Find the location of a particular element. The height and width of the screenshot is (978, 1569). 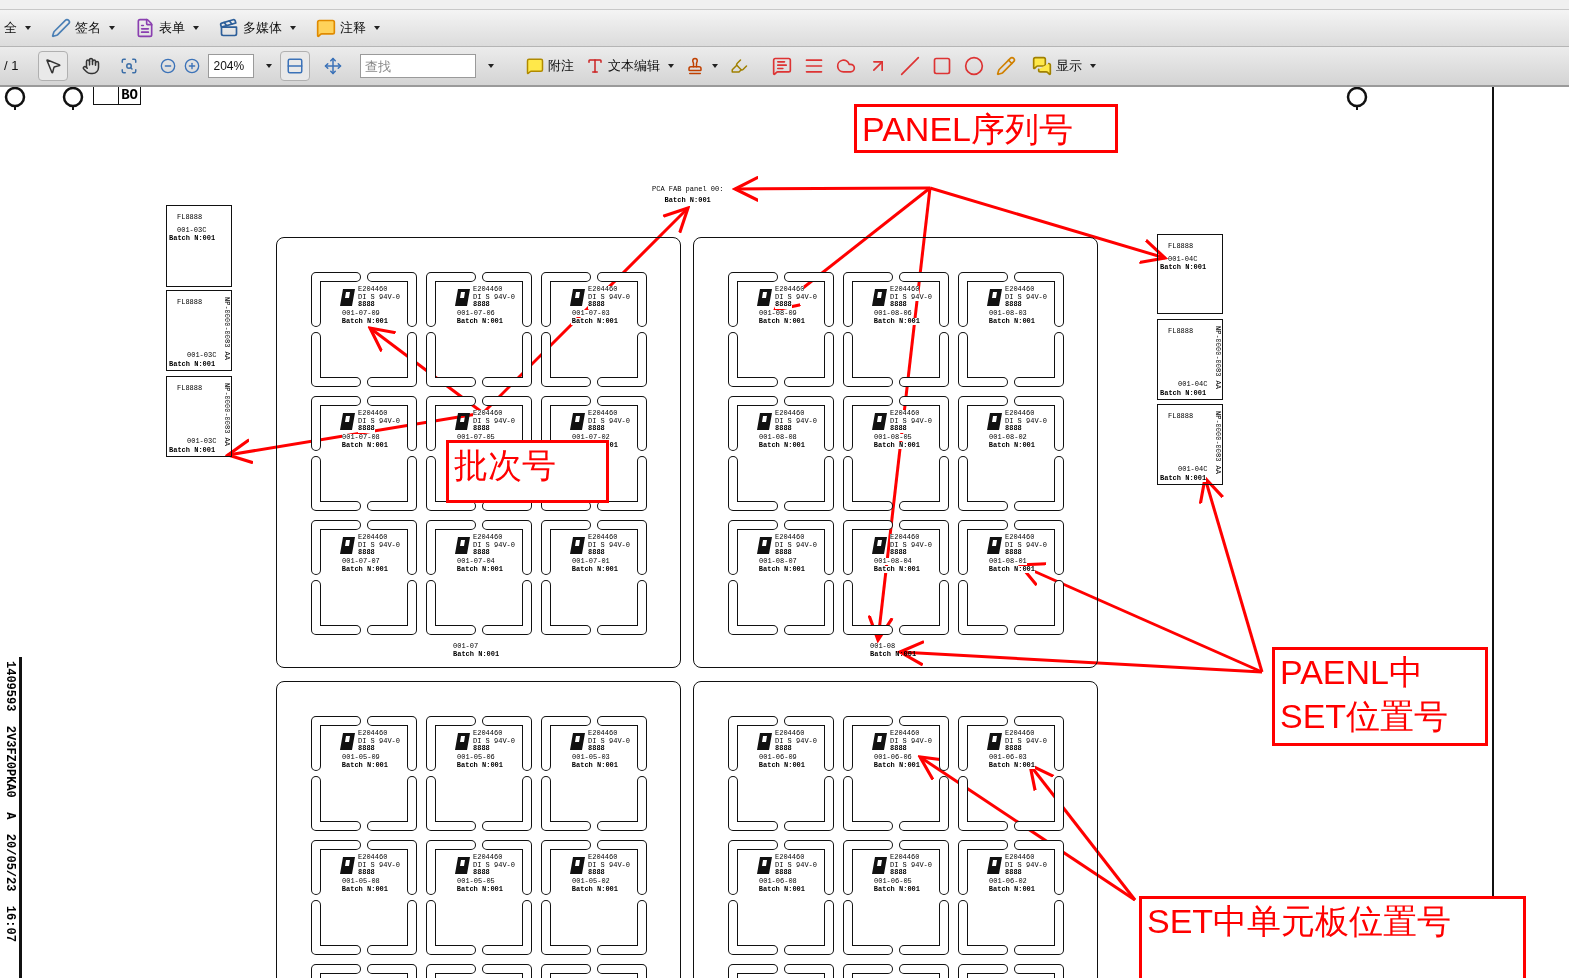

arrows-icon is located at coordinates (333, 66).